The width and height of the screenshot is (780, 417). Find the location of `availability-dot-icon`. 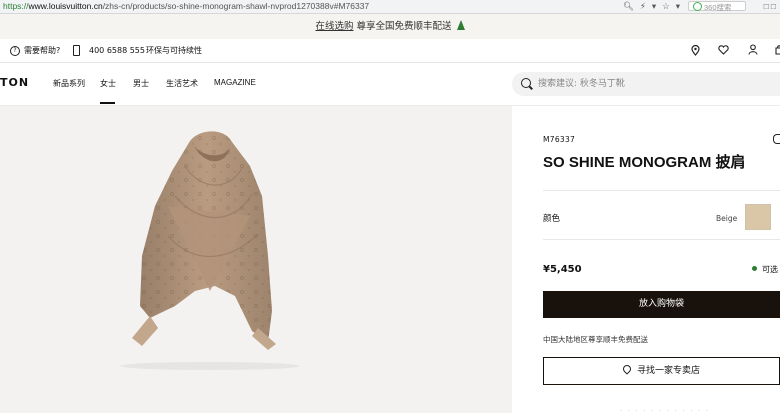

availability-dot-icon is located at coordinates (754, 268).